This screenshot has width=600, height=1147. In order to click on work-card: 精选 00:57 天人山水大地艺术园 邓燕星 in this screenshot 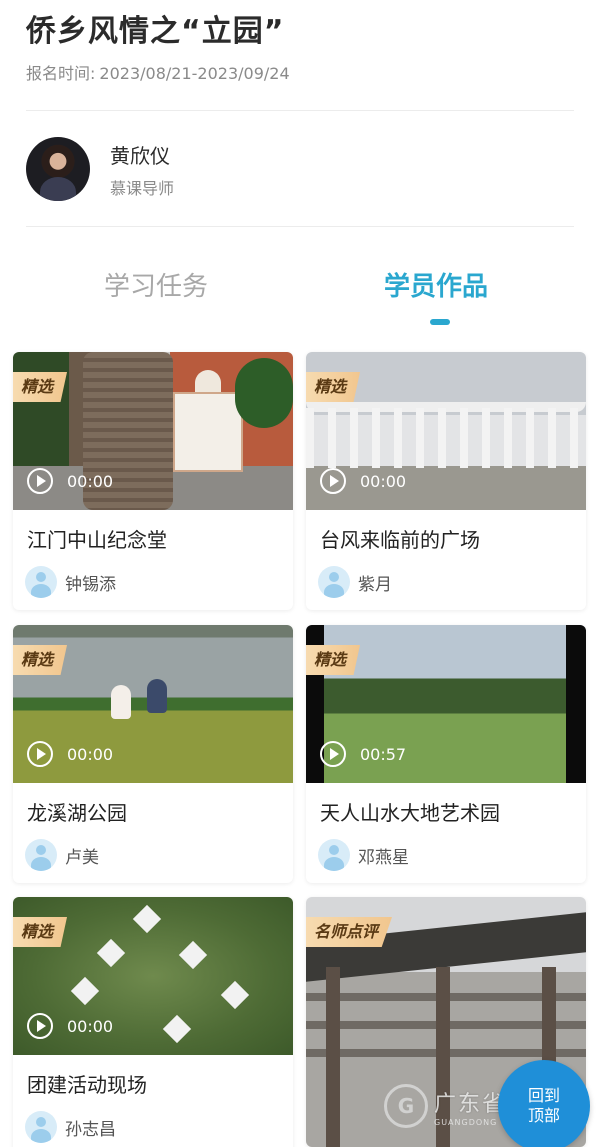, I will do `click(446, 754)`.